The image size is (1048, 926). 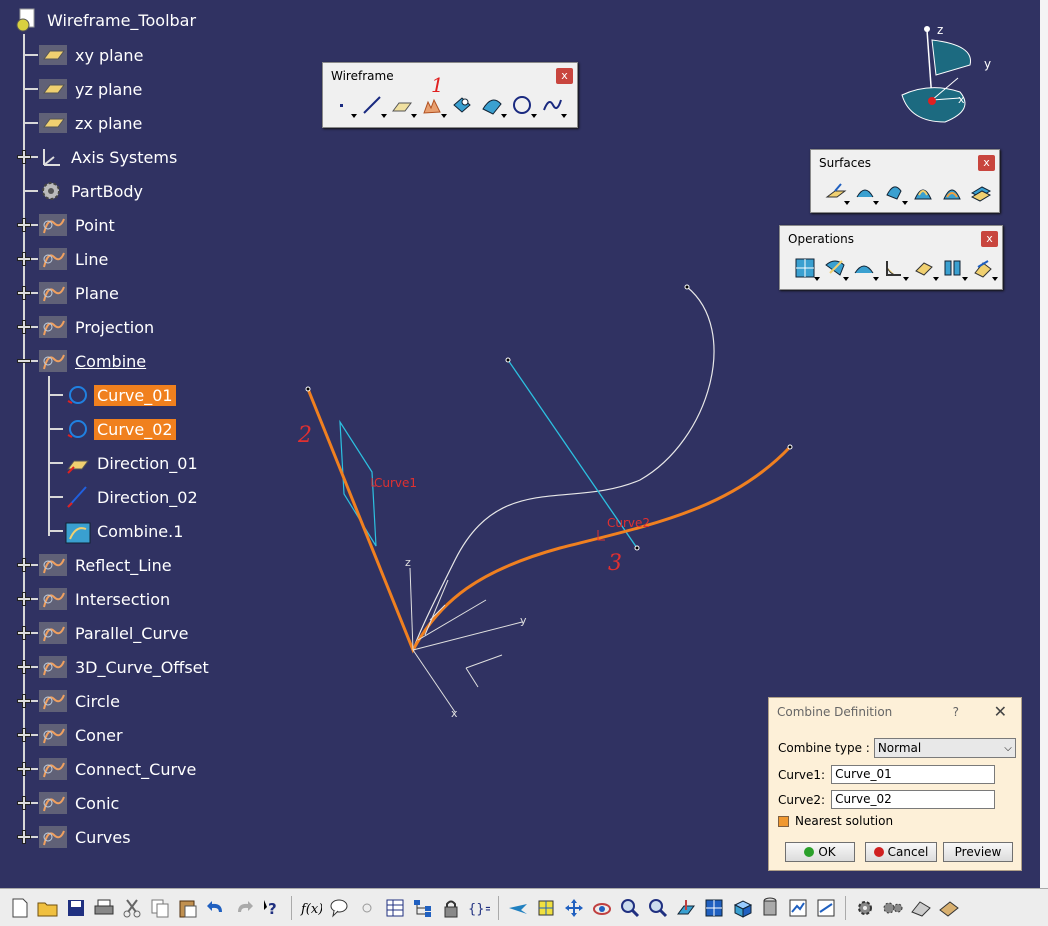 What do you see at coordinates (92, 191) in the screenshot?
I see `tree-item-partbody: PartBody` at bounding box center [92, 191].